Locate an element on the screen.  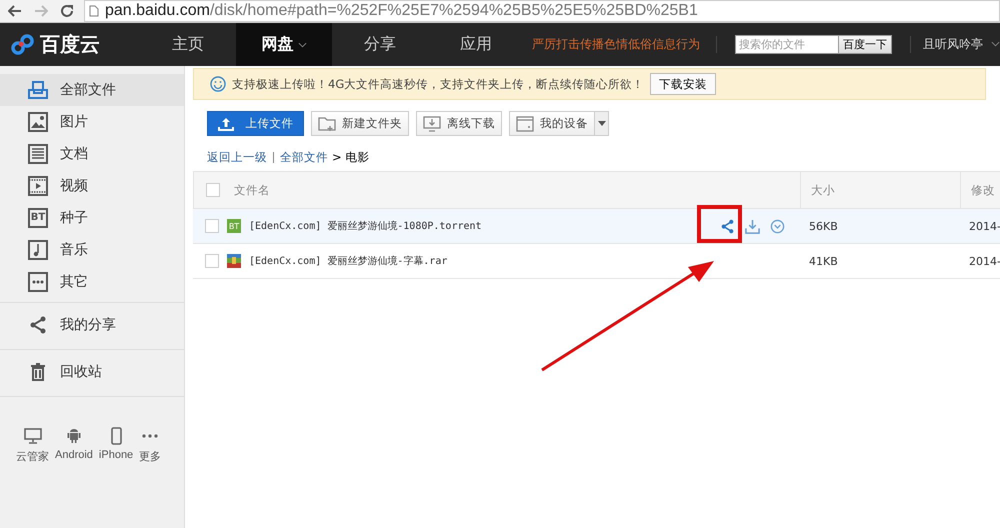
download-monitor-icon is located at coordinates (432, 124).